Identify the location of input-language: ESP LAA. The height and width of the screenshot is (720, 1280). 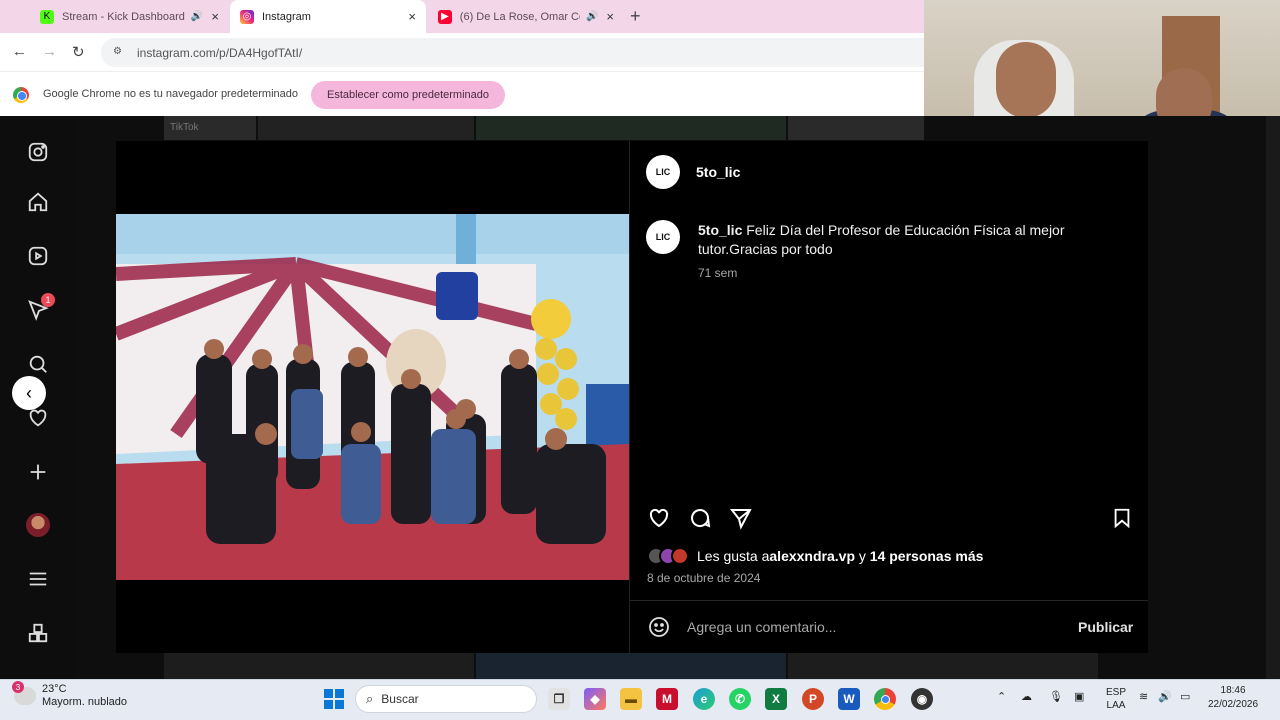
(1116, 699).